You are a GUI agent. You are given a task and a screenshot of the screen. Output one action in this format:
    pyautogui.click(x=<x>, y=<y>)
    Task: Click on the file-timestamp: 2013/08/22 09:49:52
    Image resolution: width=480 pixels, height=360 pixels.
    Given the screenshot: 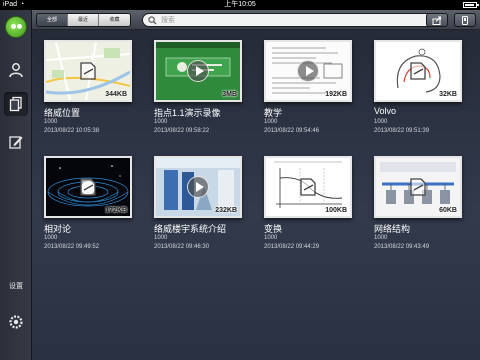 What is the action you would take?
    pyautogui.click(x=72, y=247)
    